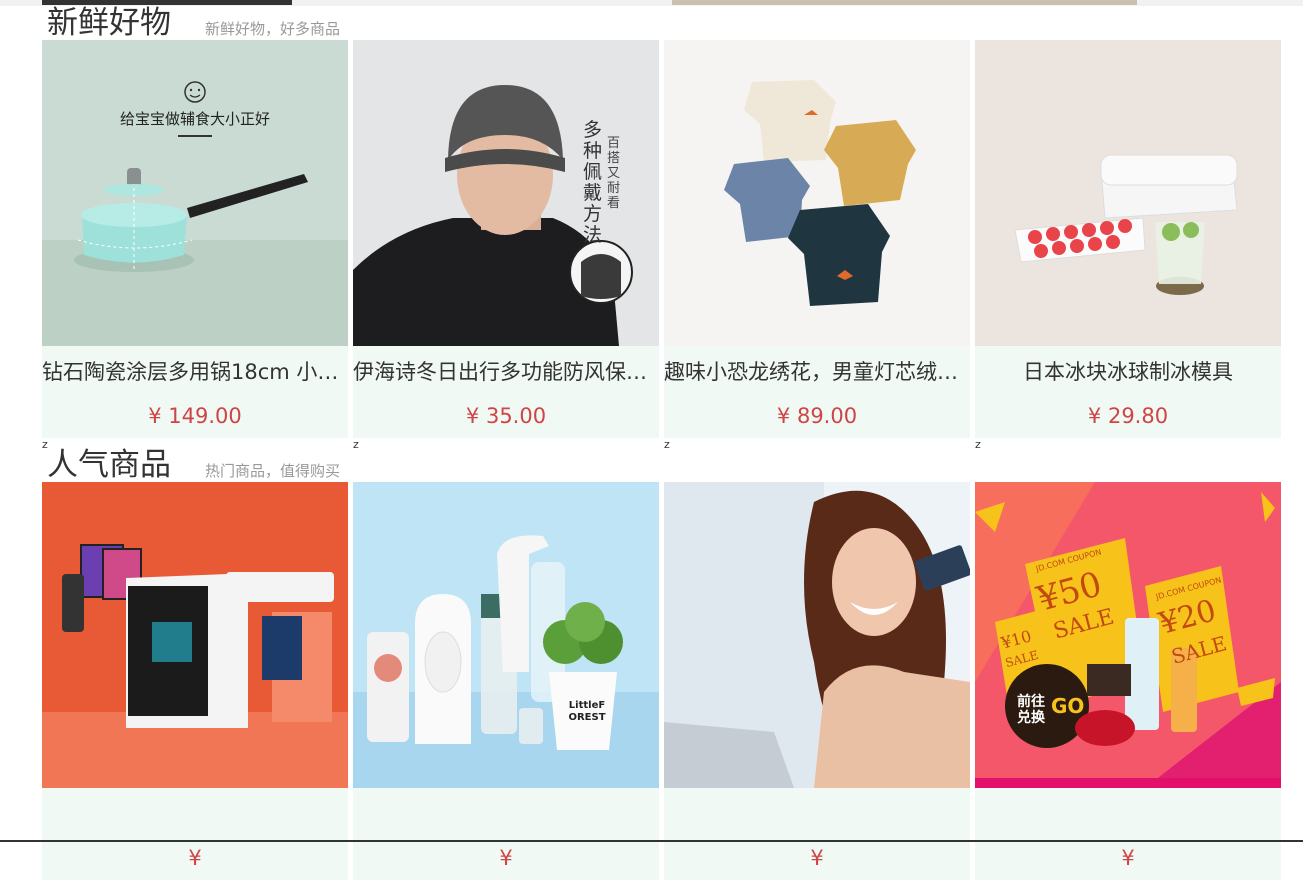 This screenshot has height=880, width=1303. Describe the element at coordinates (1128, 372) in the screenshot. I see `product-name: 日本冰块冰球制冰模具` at that location.